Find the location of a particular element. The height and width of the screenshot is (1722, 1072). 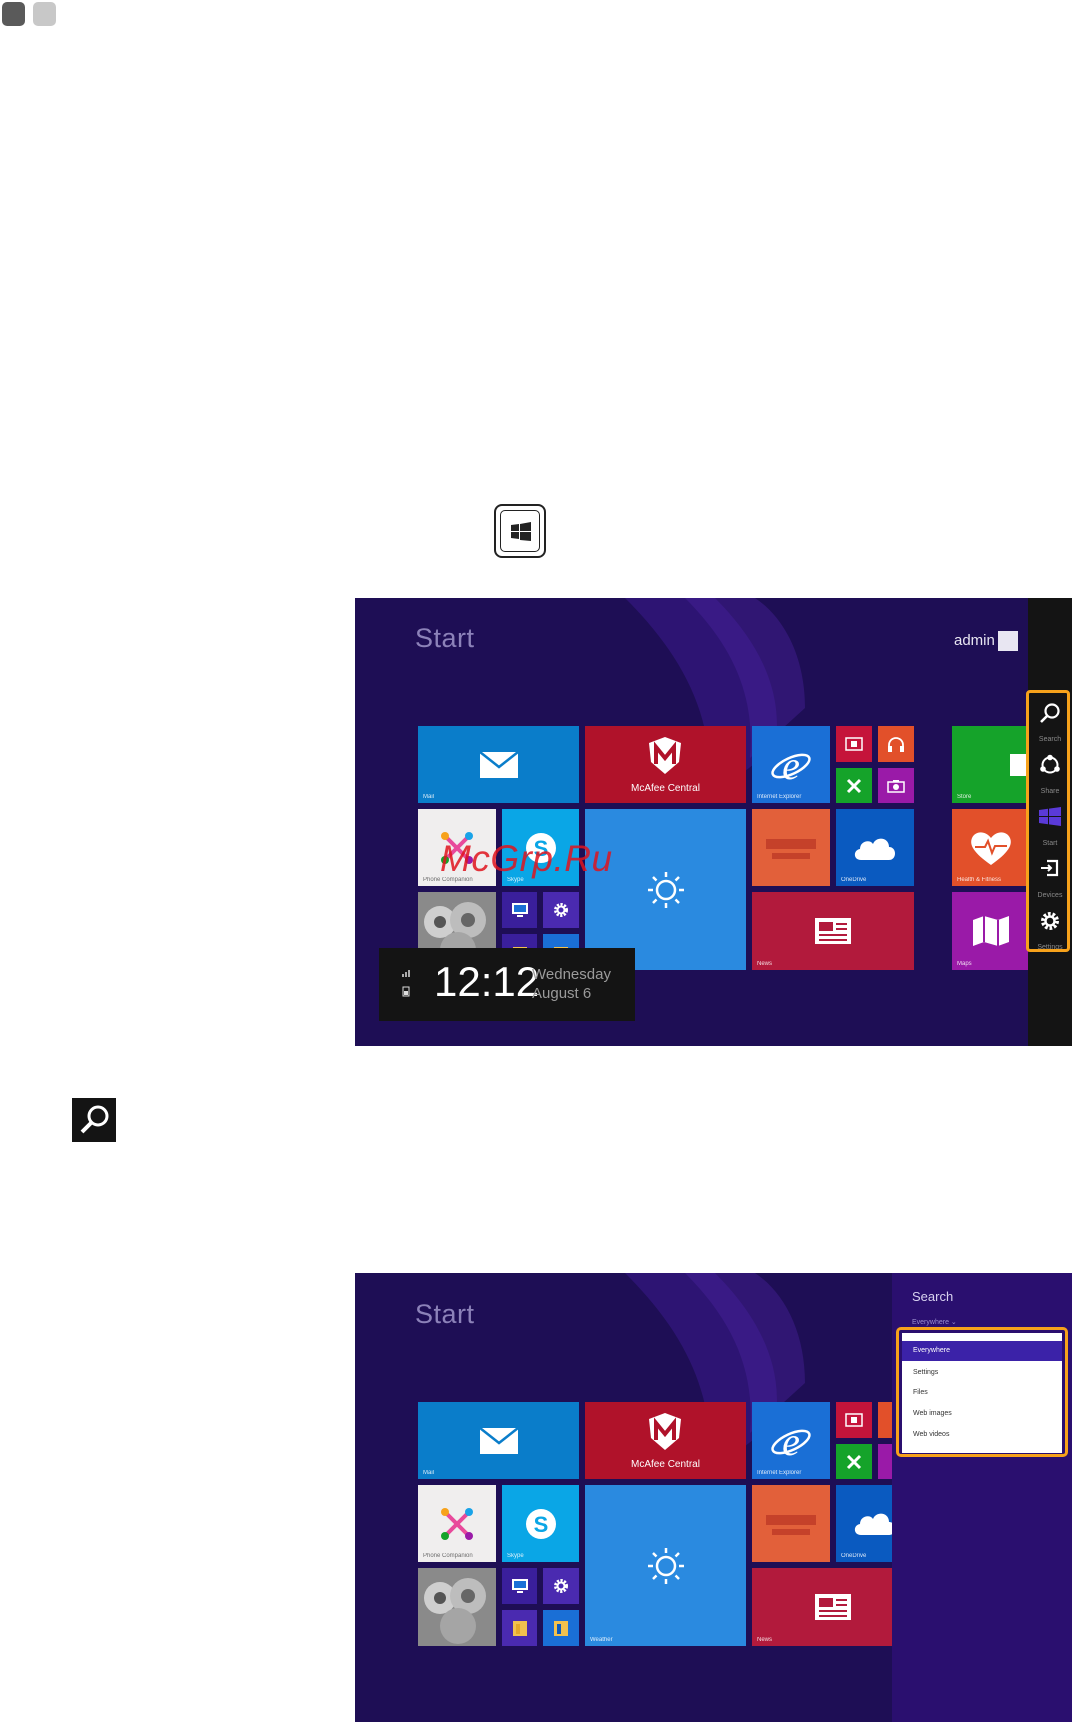

tile-weather is located at coordinates (665, 889).